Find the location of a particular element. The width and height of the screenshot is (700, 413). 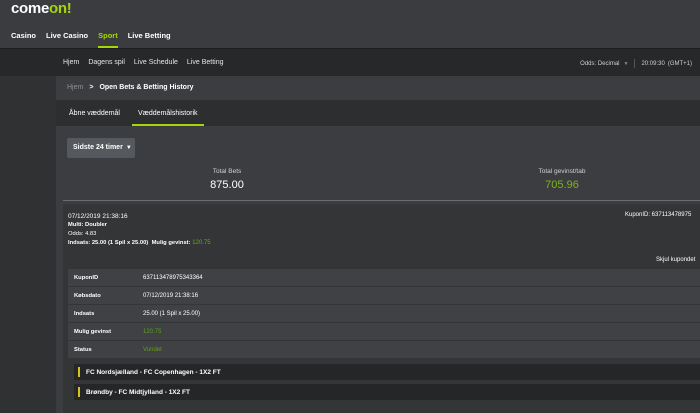

table-row: Mulig gevinst 120.75 is located at coordinates (384, 332).